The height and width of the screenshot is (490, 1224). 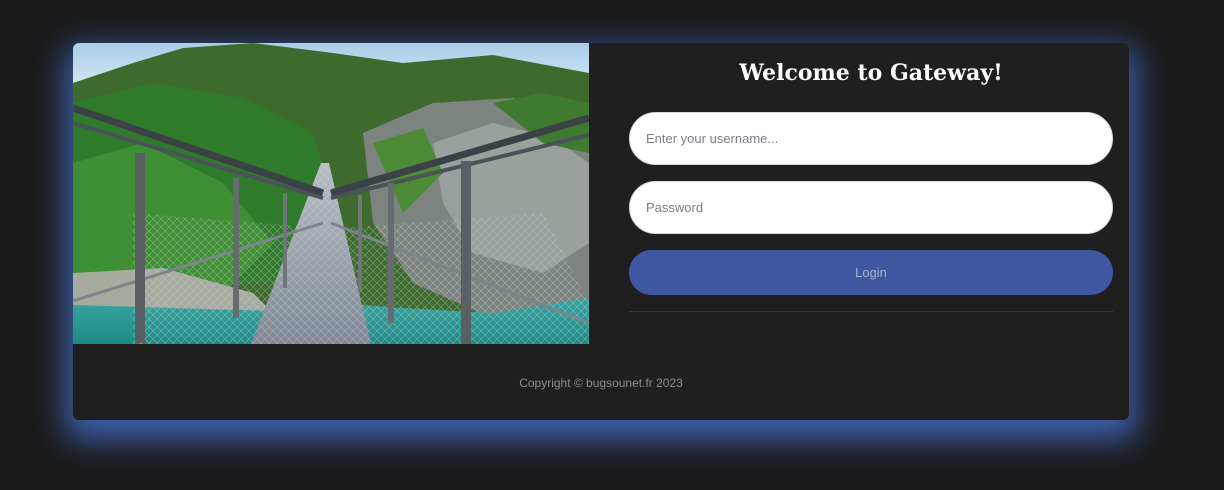 What do you see at coordinates (871, 272) in the screenshot?
I see `login-button: Login` at bounding box center [871, 272].